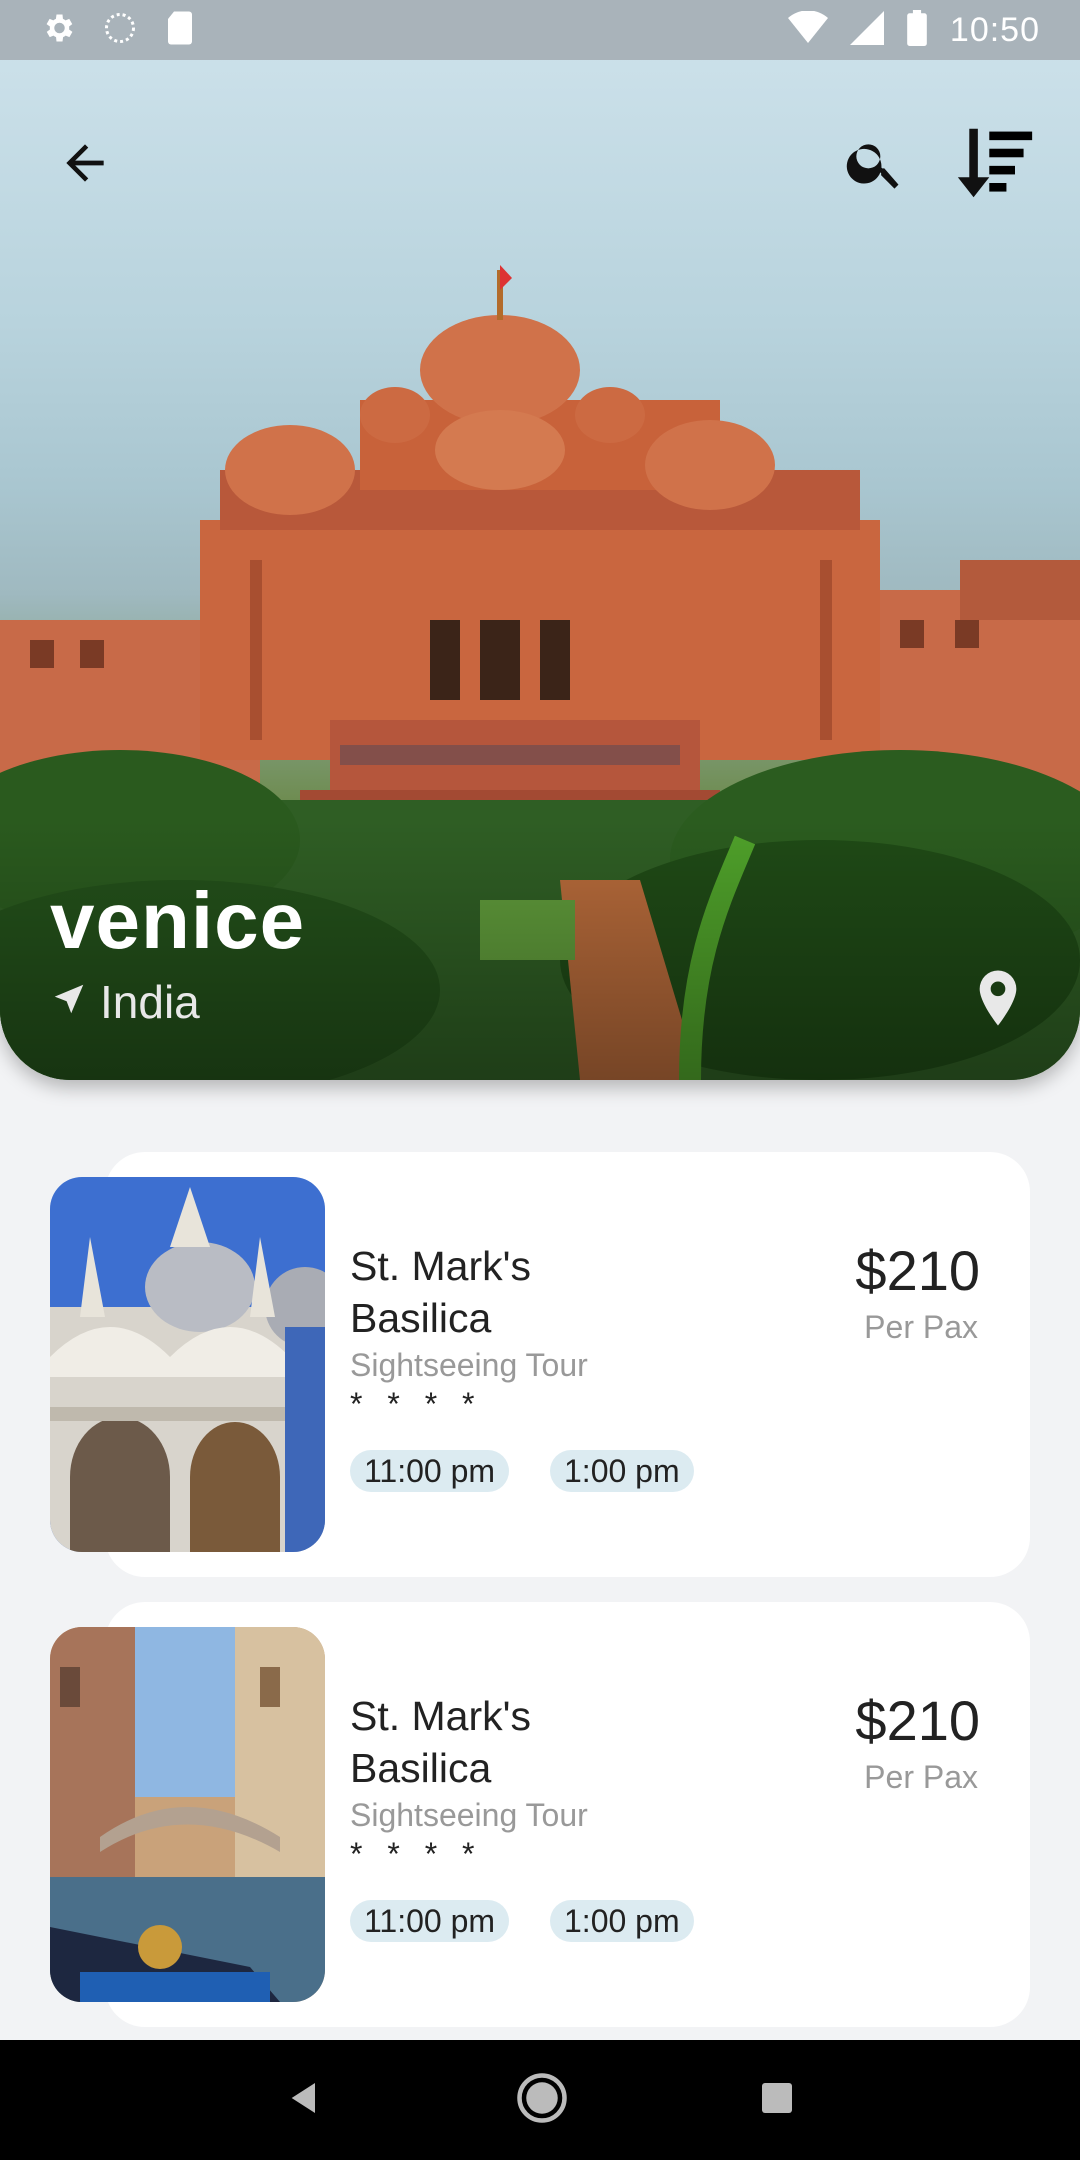  What do you see at coordinates (807, 29) in the screenshot?
I see `wifi-icon` at bounding box center [807, 29].